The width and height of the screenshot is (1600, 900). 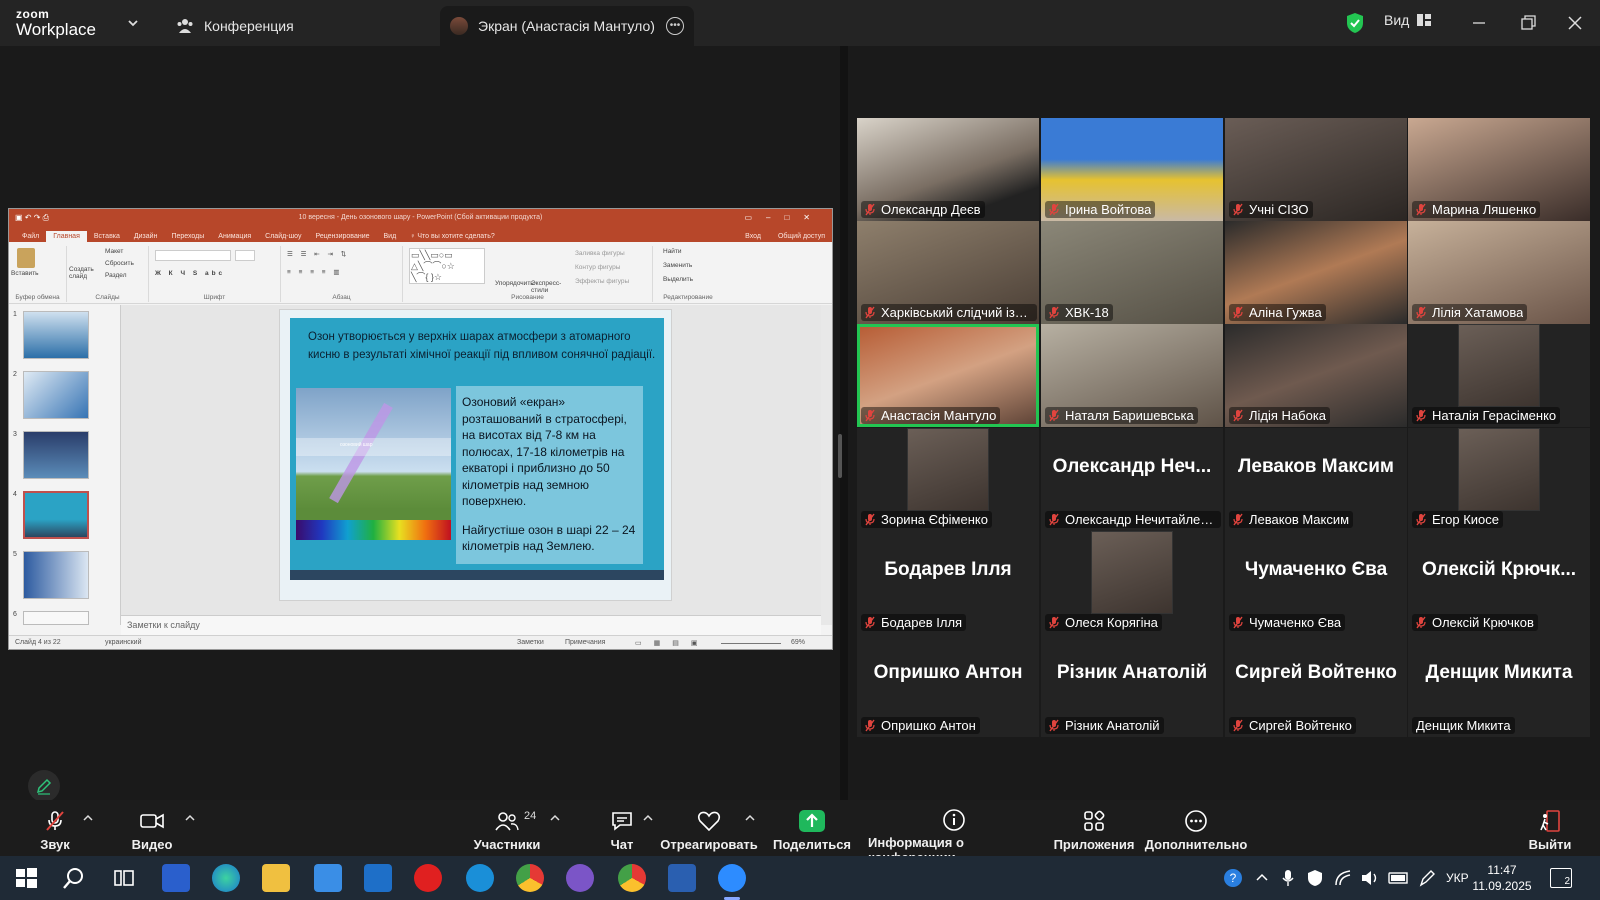 What do you see at coordinates (1316, 685) in the screenshot?
I see `participant-tile: Сиргей Войтенко Сиргей Войтенко` at bounding box center [1316, 685].